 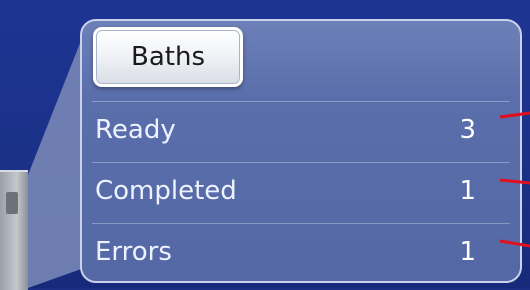 What do you see at coordinates (135, 130) in the screenshot?
I see `status-row-label: Ready` at bounding box center [135, 130].